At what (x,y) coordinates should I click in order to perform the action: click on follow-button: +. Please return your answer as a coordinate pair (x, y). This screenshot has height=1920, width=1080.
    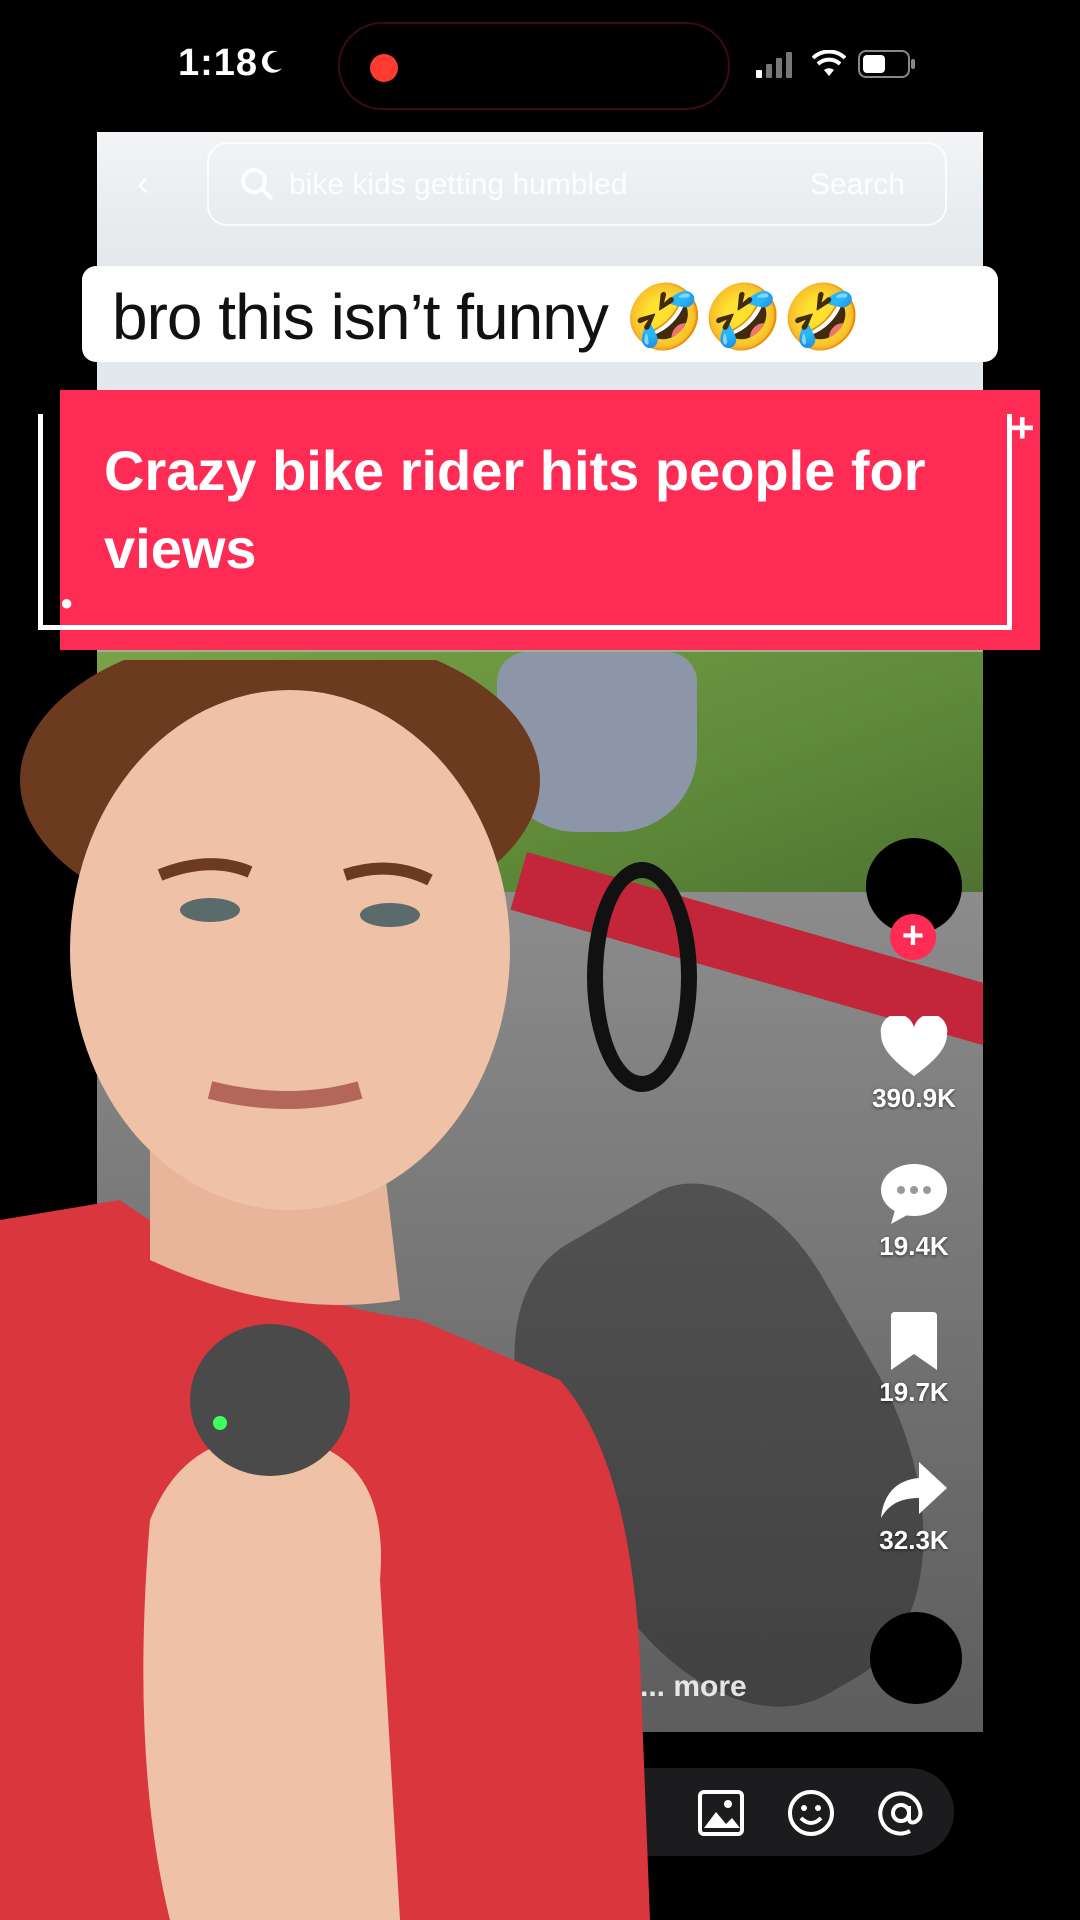
    Looking at the image, I should click on (913, 937).